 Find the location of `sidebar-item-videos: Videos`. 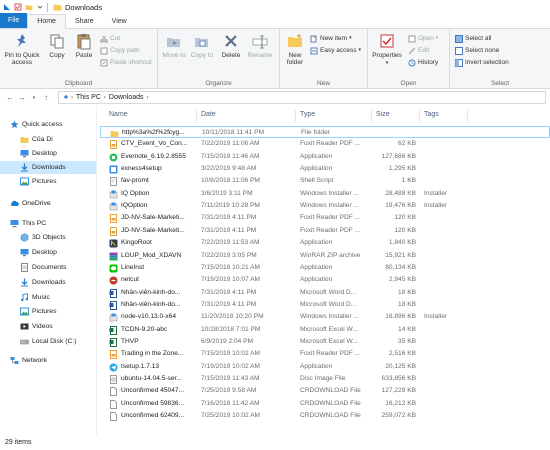

sidebar-item-videos: Videos is located at coordinates (48, 326).